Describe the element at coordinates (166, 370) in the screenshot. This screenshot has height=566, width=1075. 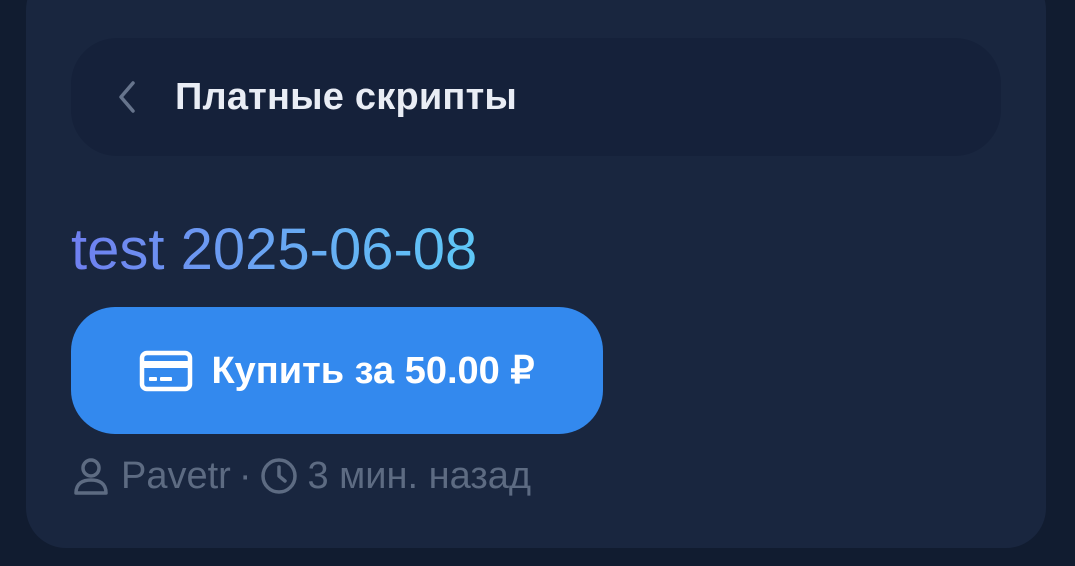
I see `credit-card-icon` at that location.